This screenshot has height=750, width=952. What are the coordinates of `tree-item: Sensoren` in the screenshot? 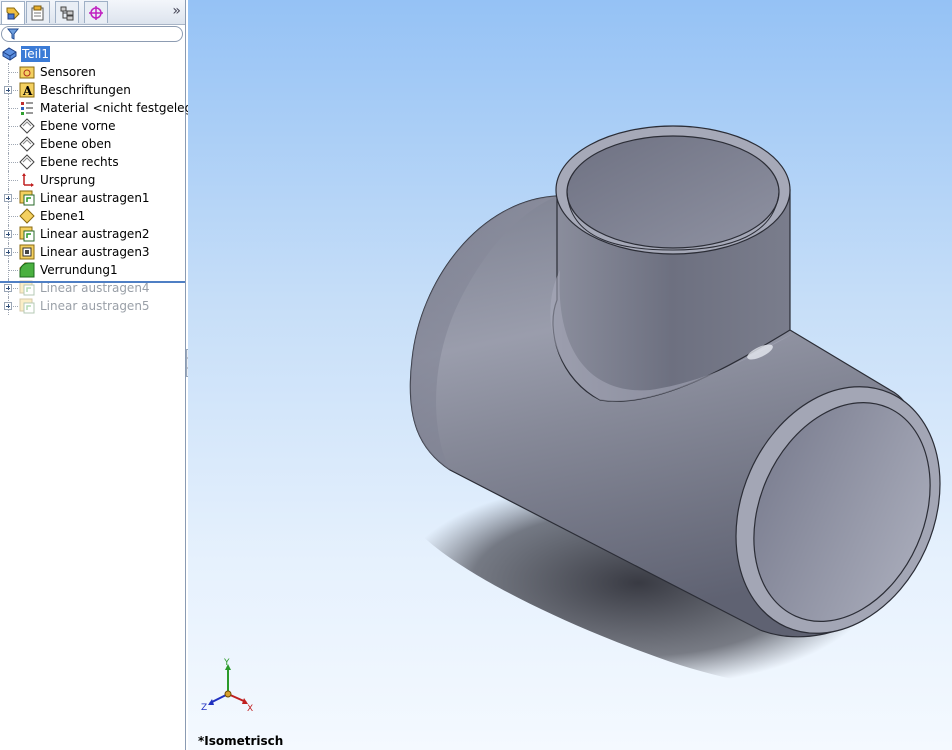 It's located at (92, 72).